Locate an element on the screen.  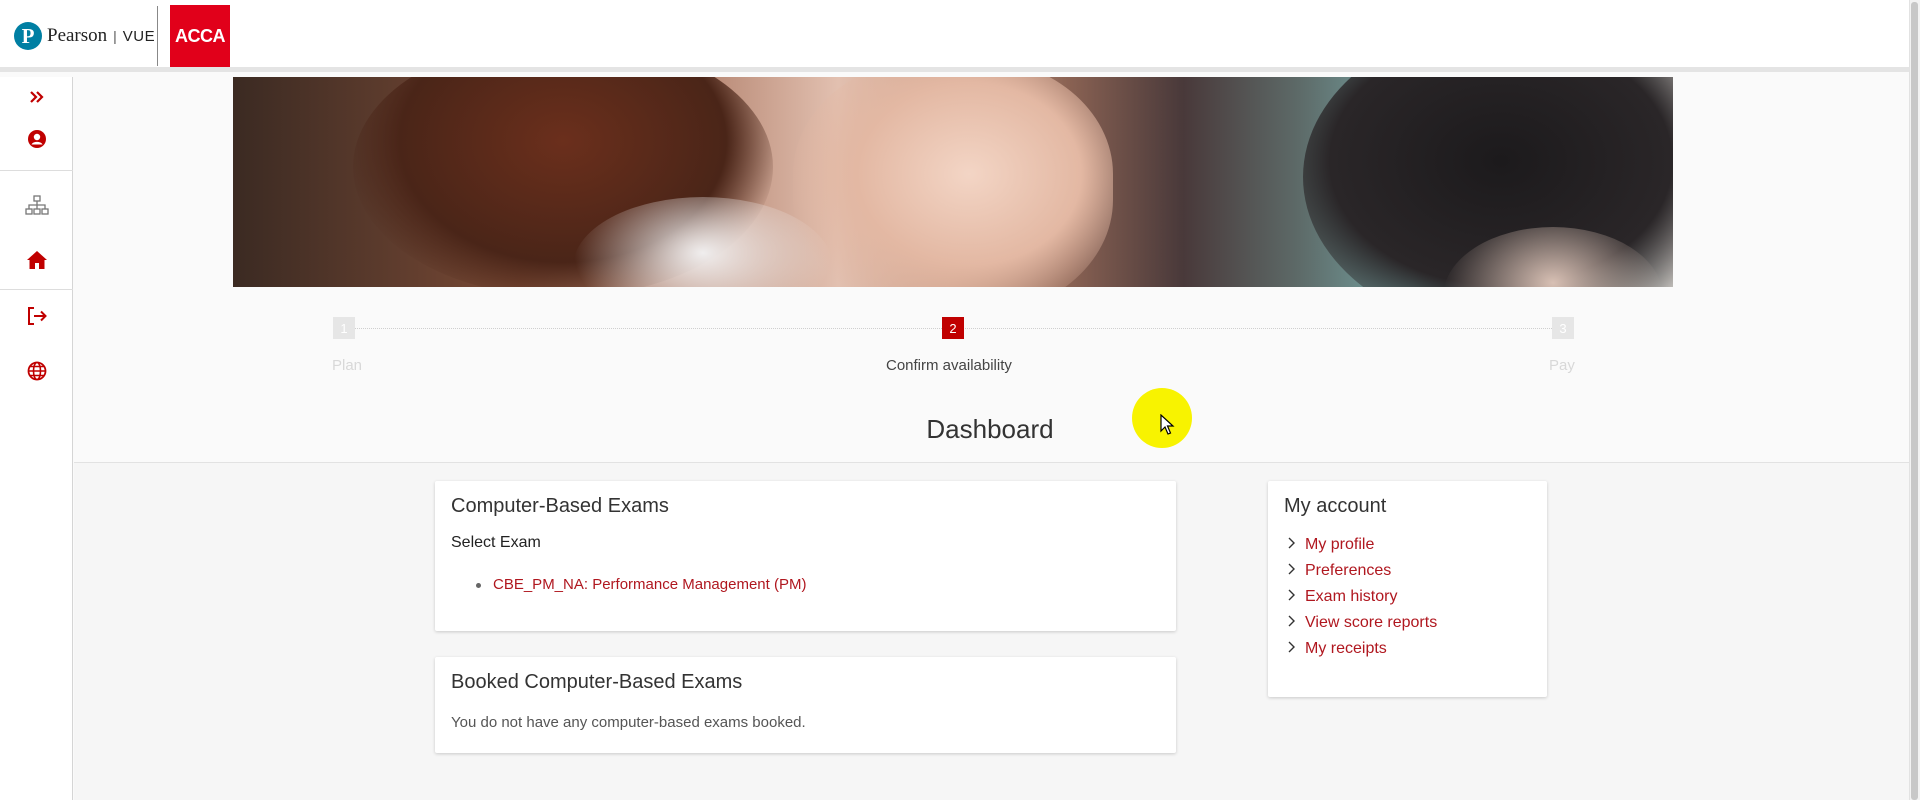
expand-chevrons-icon is located at coordinates (36, 97).